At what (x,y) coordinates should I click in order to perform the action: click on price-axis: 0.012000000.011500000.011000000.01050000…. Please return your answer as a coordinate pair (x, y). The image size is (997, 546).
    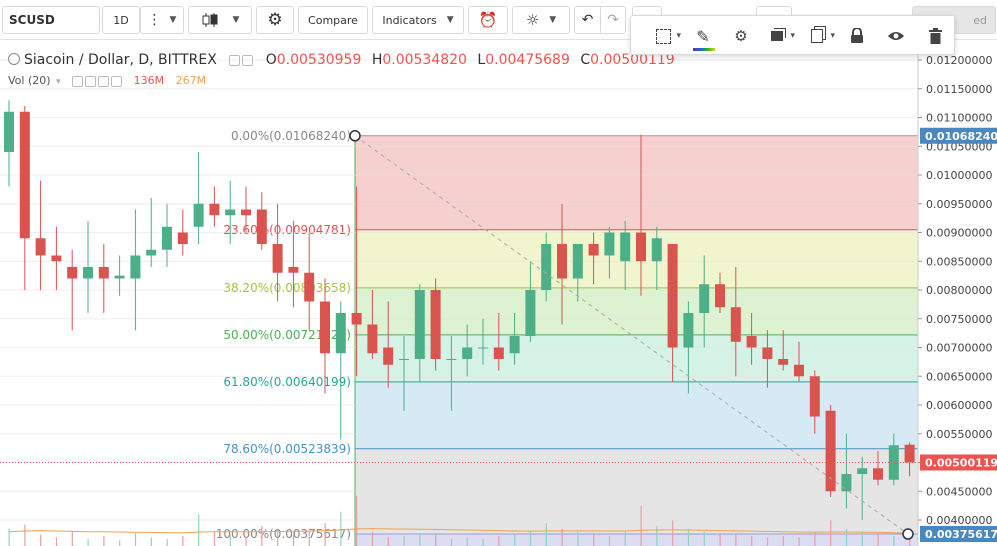
    Looking at the image, I should click on (957, 293).